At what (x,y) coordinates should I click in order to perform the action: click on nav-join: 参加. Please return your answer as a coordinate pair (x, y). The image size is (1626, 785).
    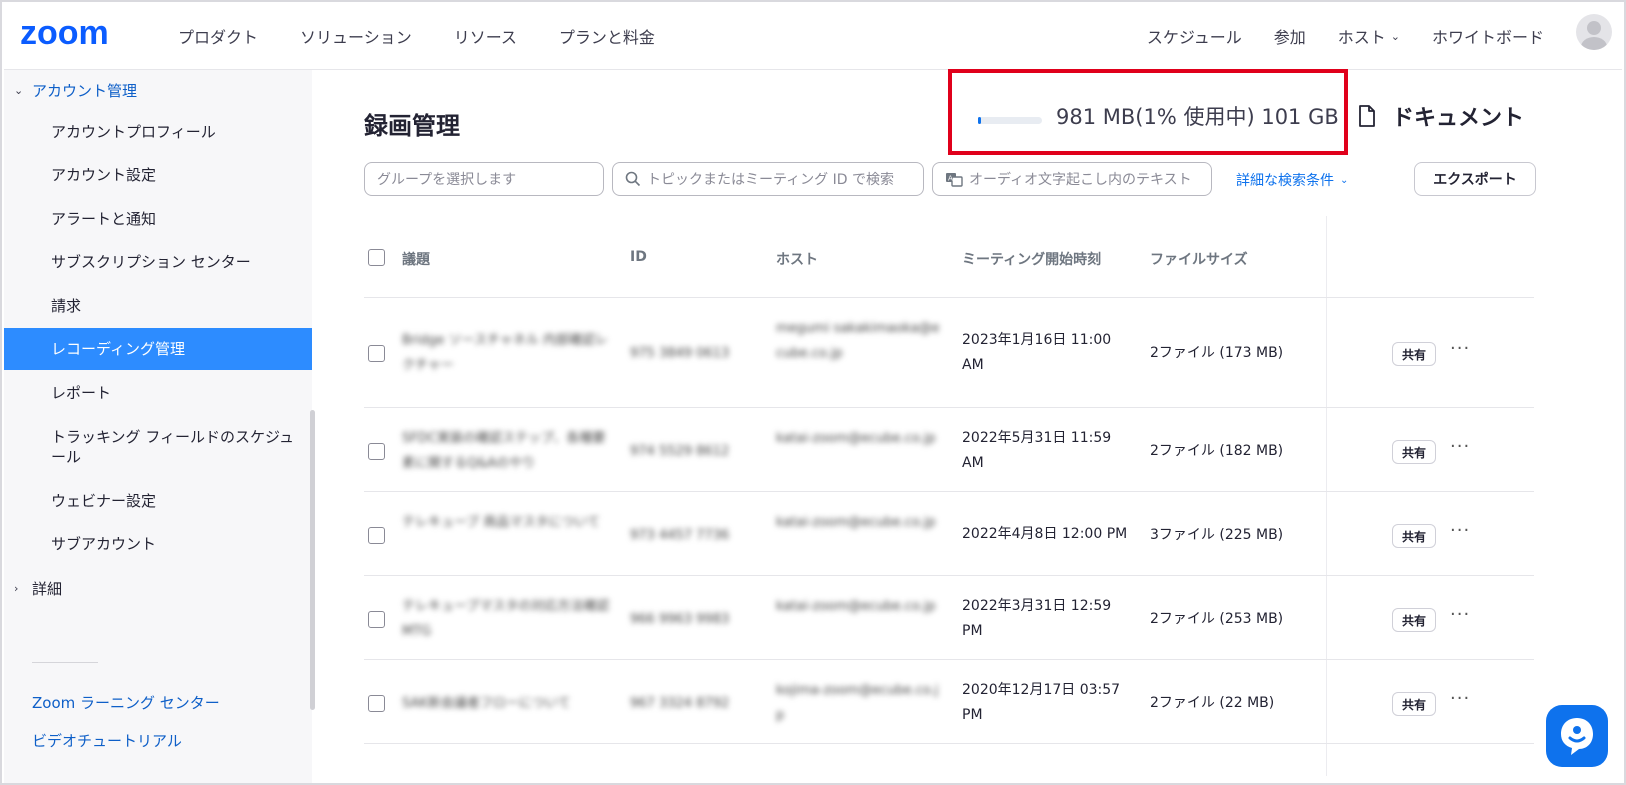
    Looking at the image, I should click on (1290, 36).